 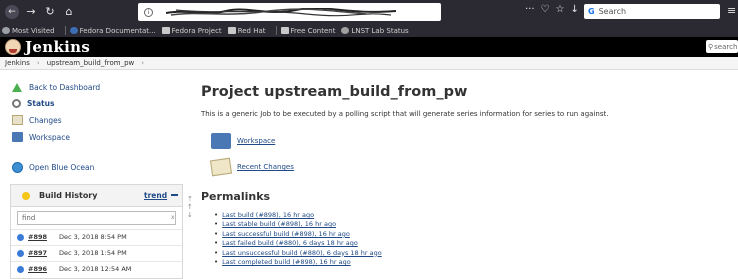 I want to click on blue-ocean-icon, so click(x=17, y=167).